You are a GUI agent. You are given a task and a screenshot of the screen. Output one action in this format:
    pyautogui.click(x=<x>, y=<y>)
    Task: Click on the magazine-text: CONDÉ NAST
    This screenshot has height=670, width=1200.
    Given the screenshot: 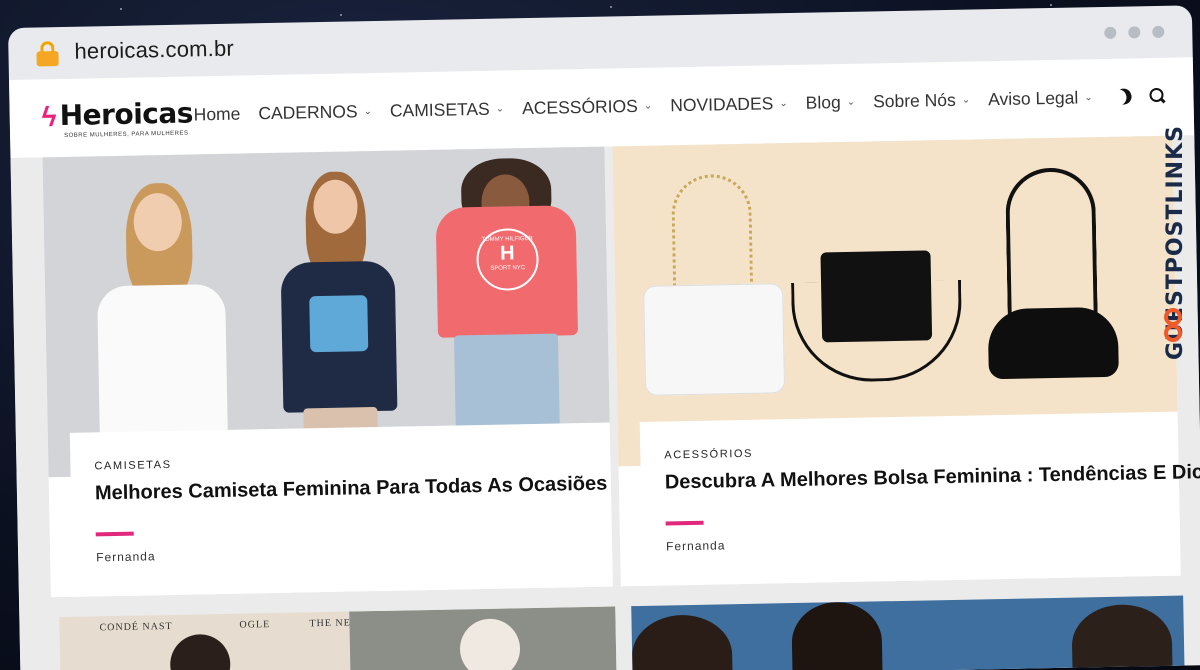 What is the action you would take?
    pyautogui.click(x=136, y=627)
    